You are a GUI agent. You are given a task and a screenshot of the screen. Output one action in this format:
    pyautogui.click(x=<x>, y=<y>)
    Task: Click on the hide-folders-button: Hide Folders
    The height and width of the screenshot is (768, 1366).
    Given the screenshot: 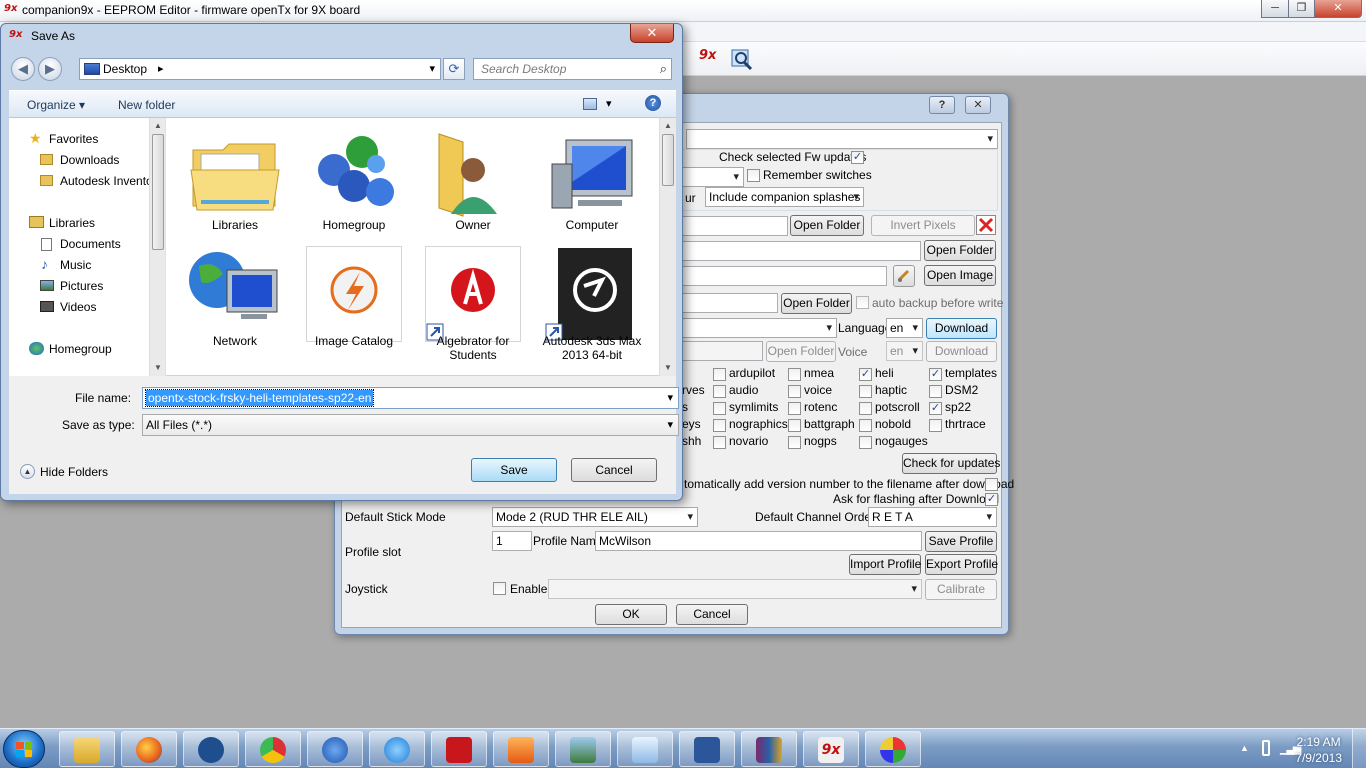 What is the action you would take?
    pyautogui.click(x=74, y=472)
    